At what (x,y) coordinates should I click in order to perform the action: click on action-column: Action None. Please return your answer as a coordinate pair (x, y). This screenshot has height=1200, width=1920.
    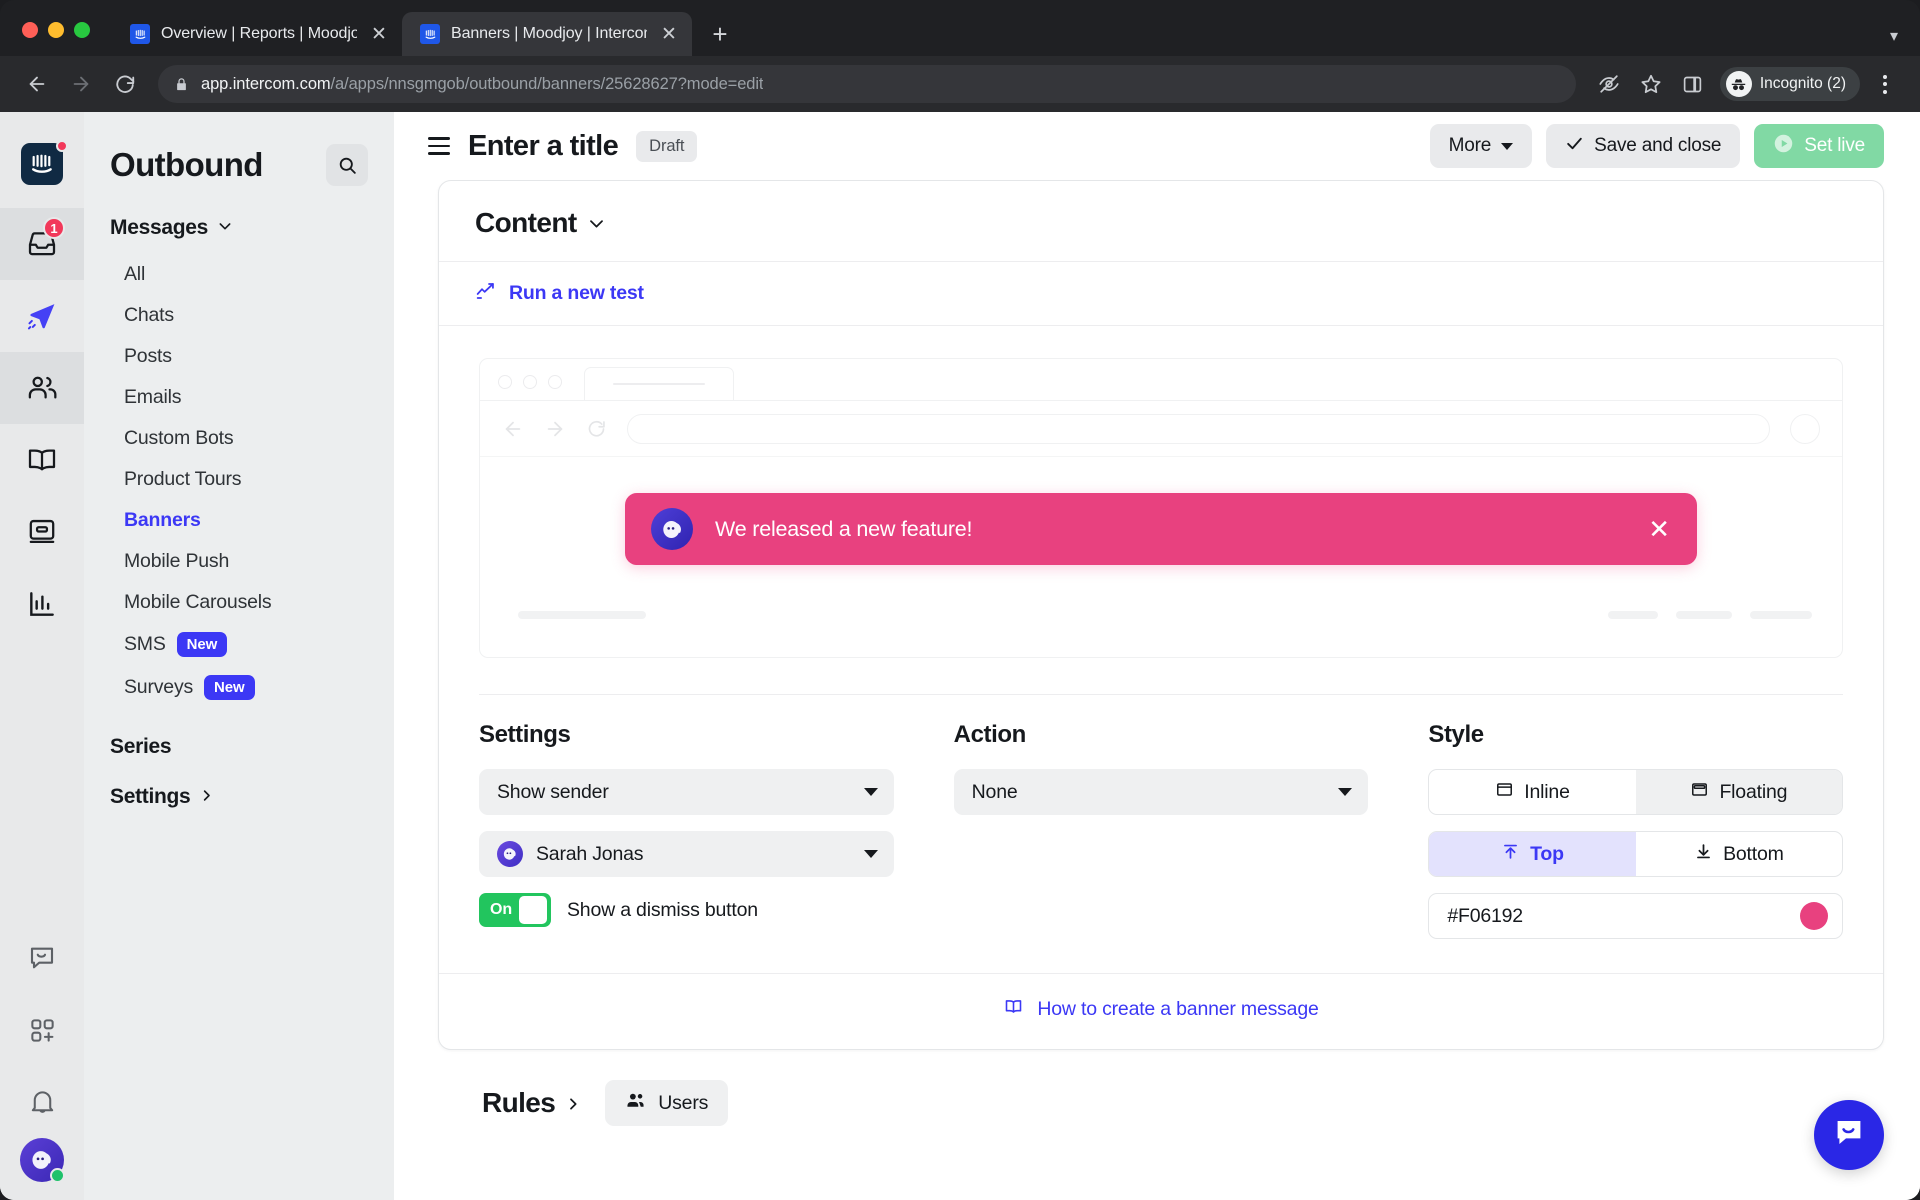
    Looking at the image, I should click on (1191, 830).